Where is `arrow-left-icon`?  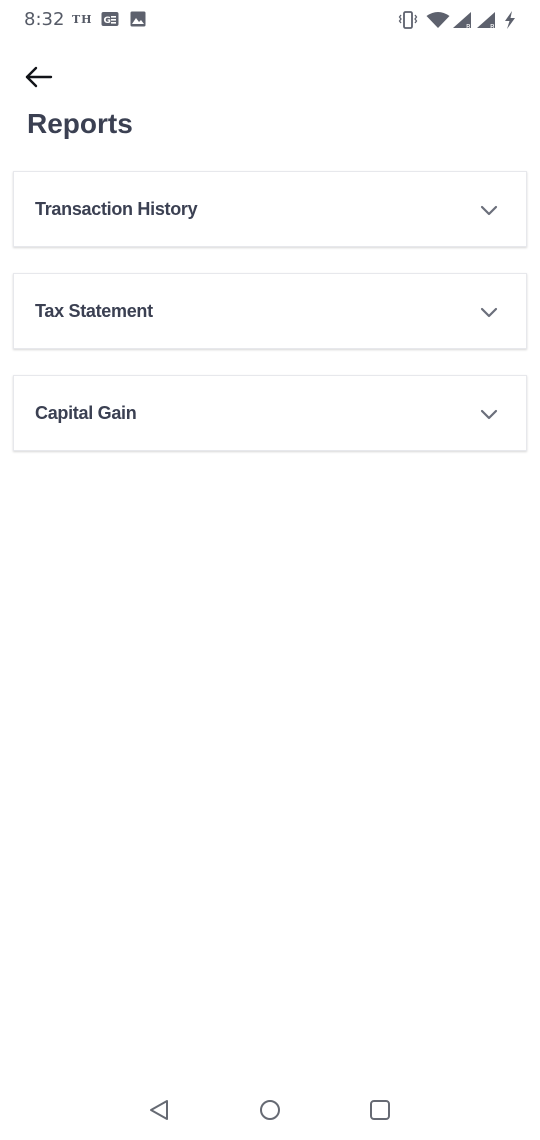
arrow-left-icon is located at coordinates (39, 81).